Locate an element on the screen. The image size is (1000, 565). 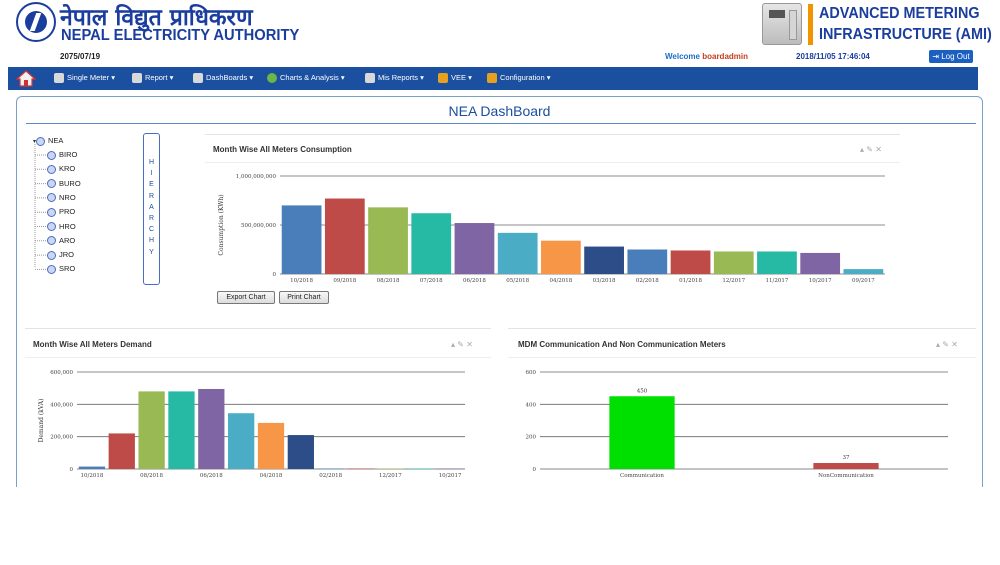
panel-controls: ▴ ✎ ✕ is located at coordinates (462, 344).